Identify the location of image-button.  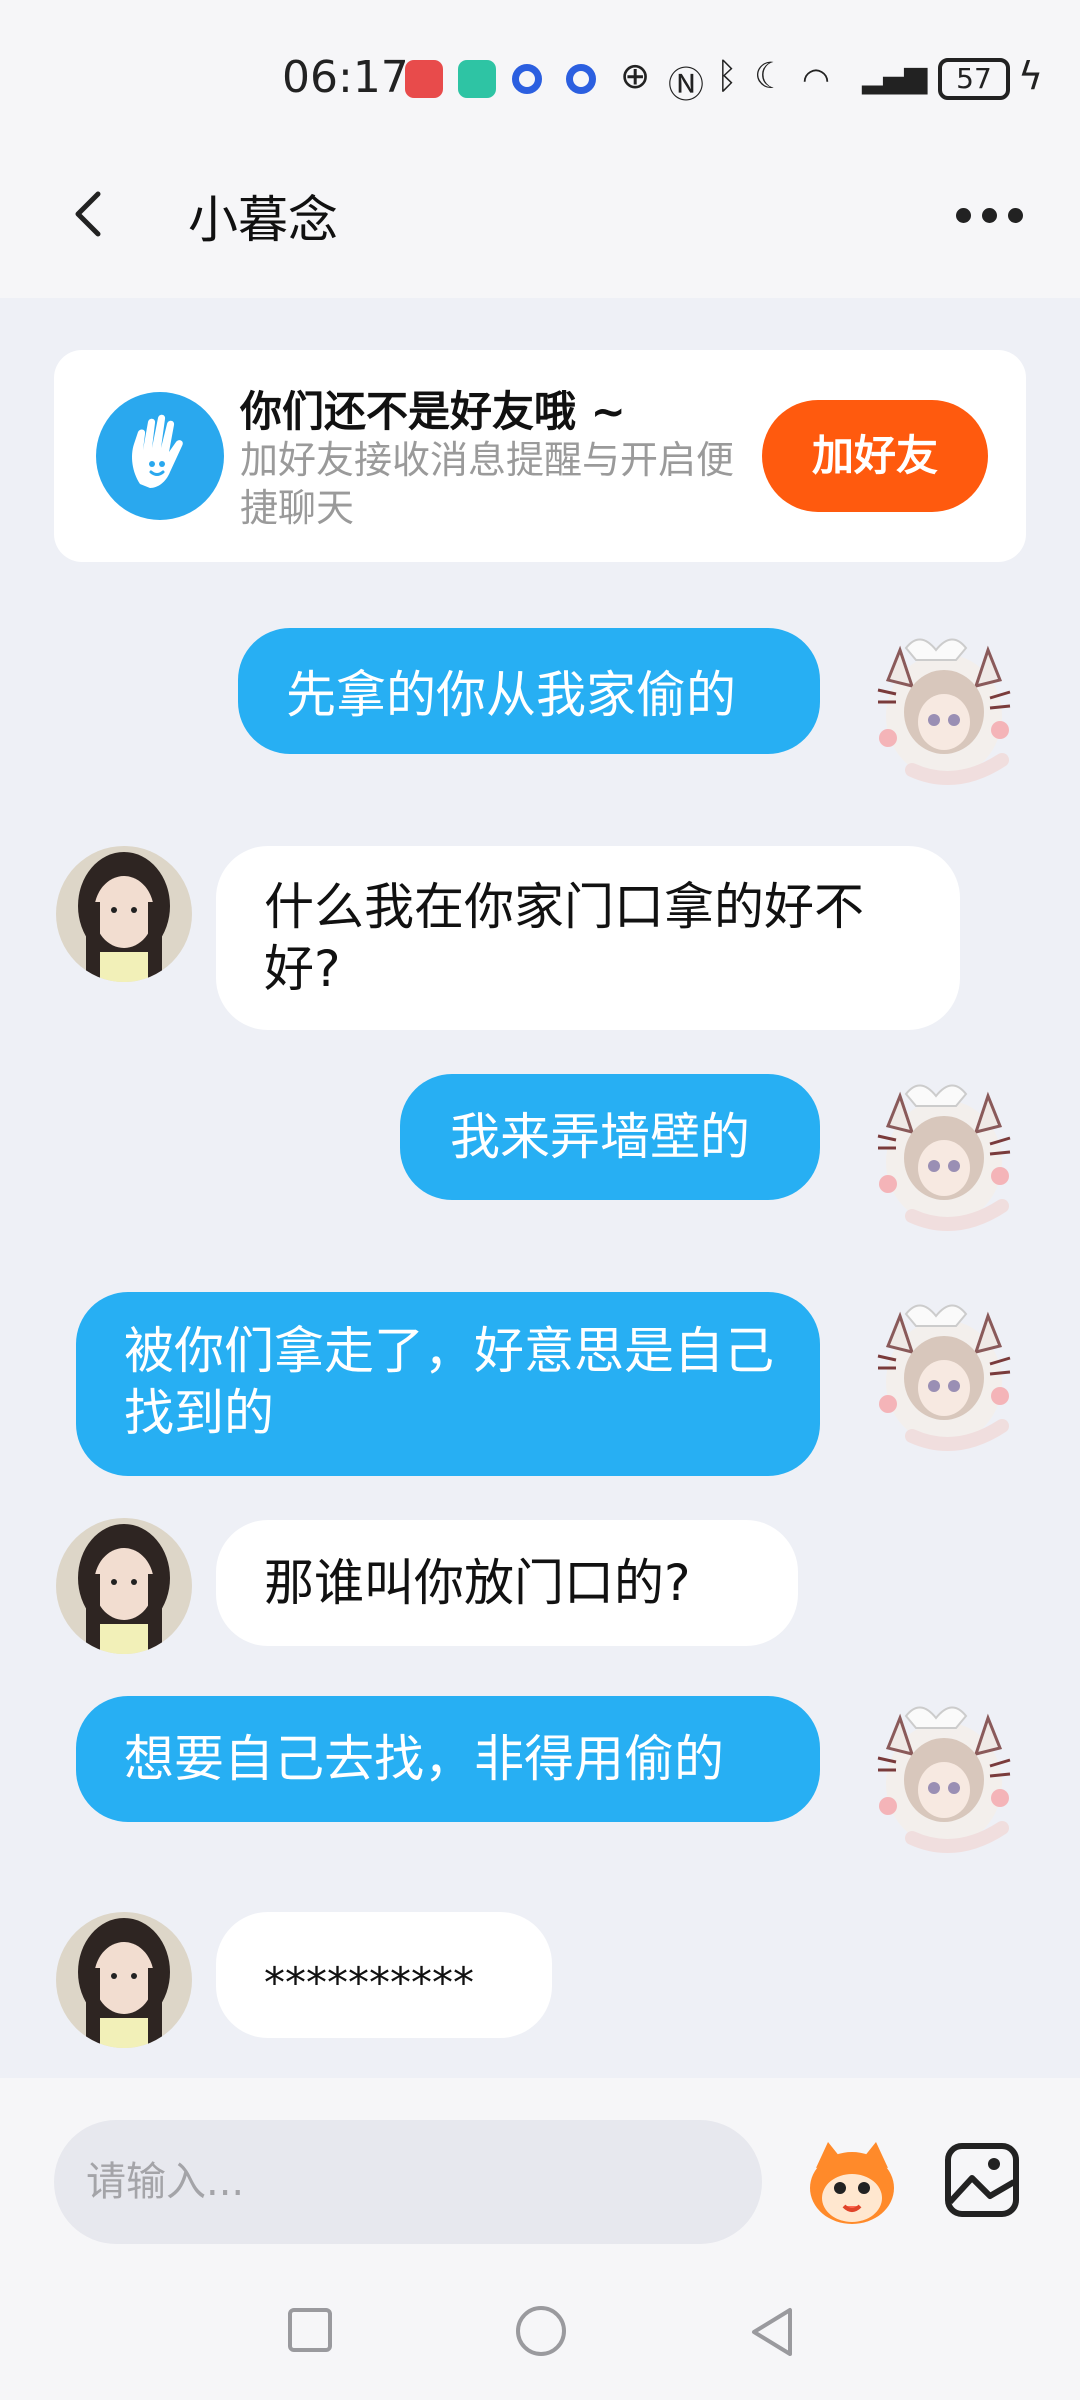
(982, 2180).